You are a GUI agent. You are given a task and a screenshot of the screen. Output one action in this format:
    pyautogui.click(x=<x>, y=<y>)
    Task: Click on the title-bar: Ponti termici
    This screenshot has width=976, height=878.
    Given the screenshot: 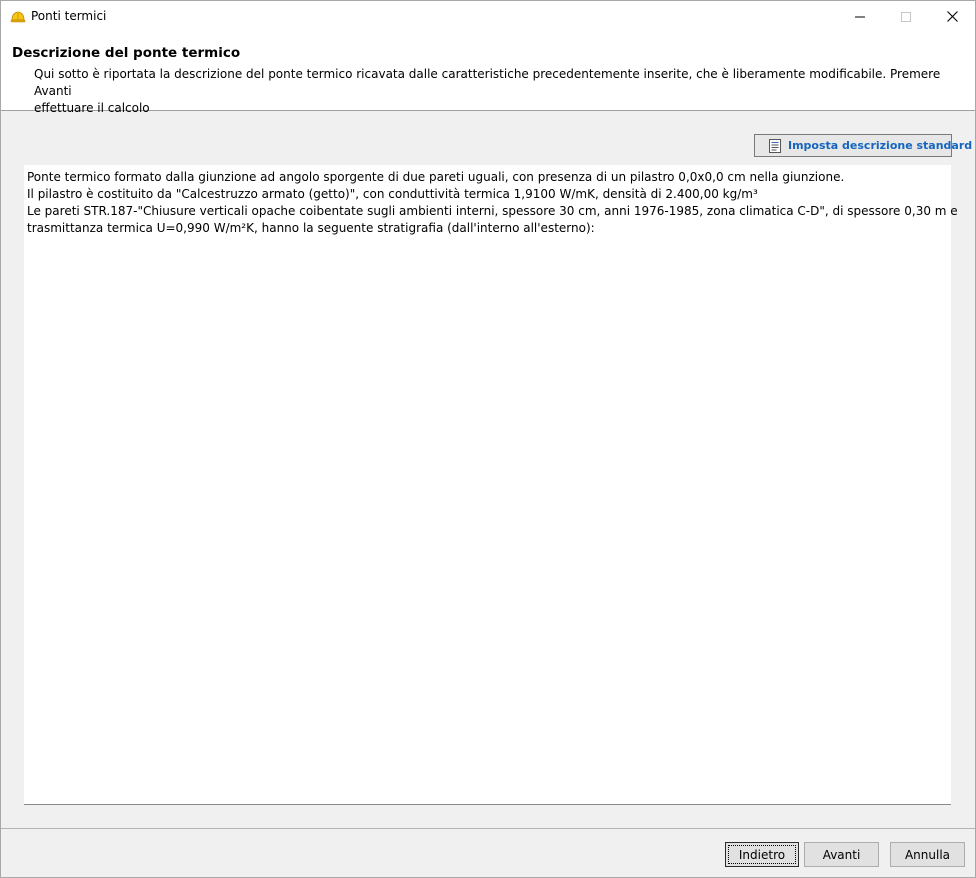 What is the action you would take?
    pyautogui.click(x=488, y=16)
    